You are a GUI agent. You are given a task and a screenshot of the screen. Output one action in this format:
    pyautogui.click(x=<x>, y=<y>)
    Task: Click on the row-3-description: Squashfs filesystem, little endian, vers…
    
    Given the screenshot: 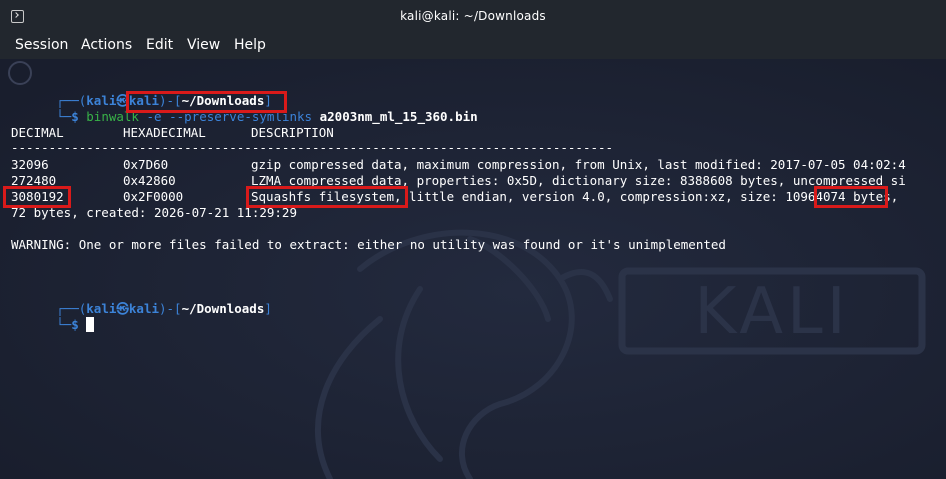 What is the action you would take?
    pyautogui.click(x=574, y=197)
    